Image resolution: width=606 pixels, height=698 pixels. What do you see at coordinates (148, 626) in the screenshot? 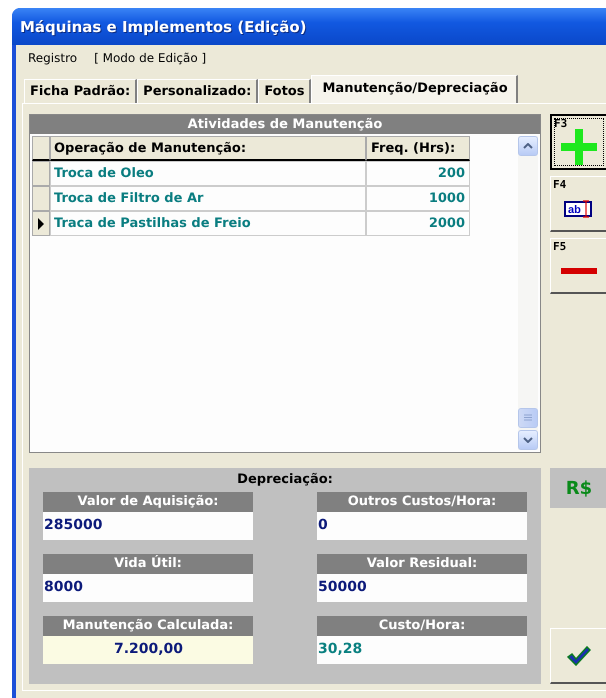
I see `field-label: Manutenção Calculada:` at bounding box center [148, 626].